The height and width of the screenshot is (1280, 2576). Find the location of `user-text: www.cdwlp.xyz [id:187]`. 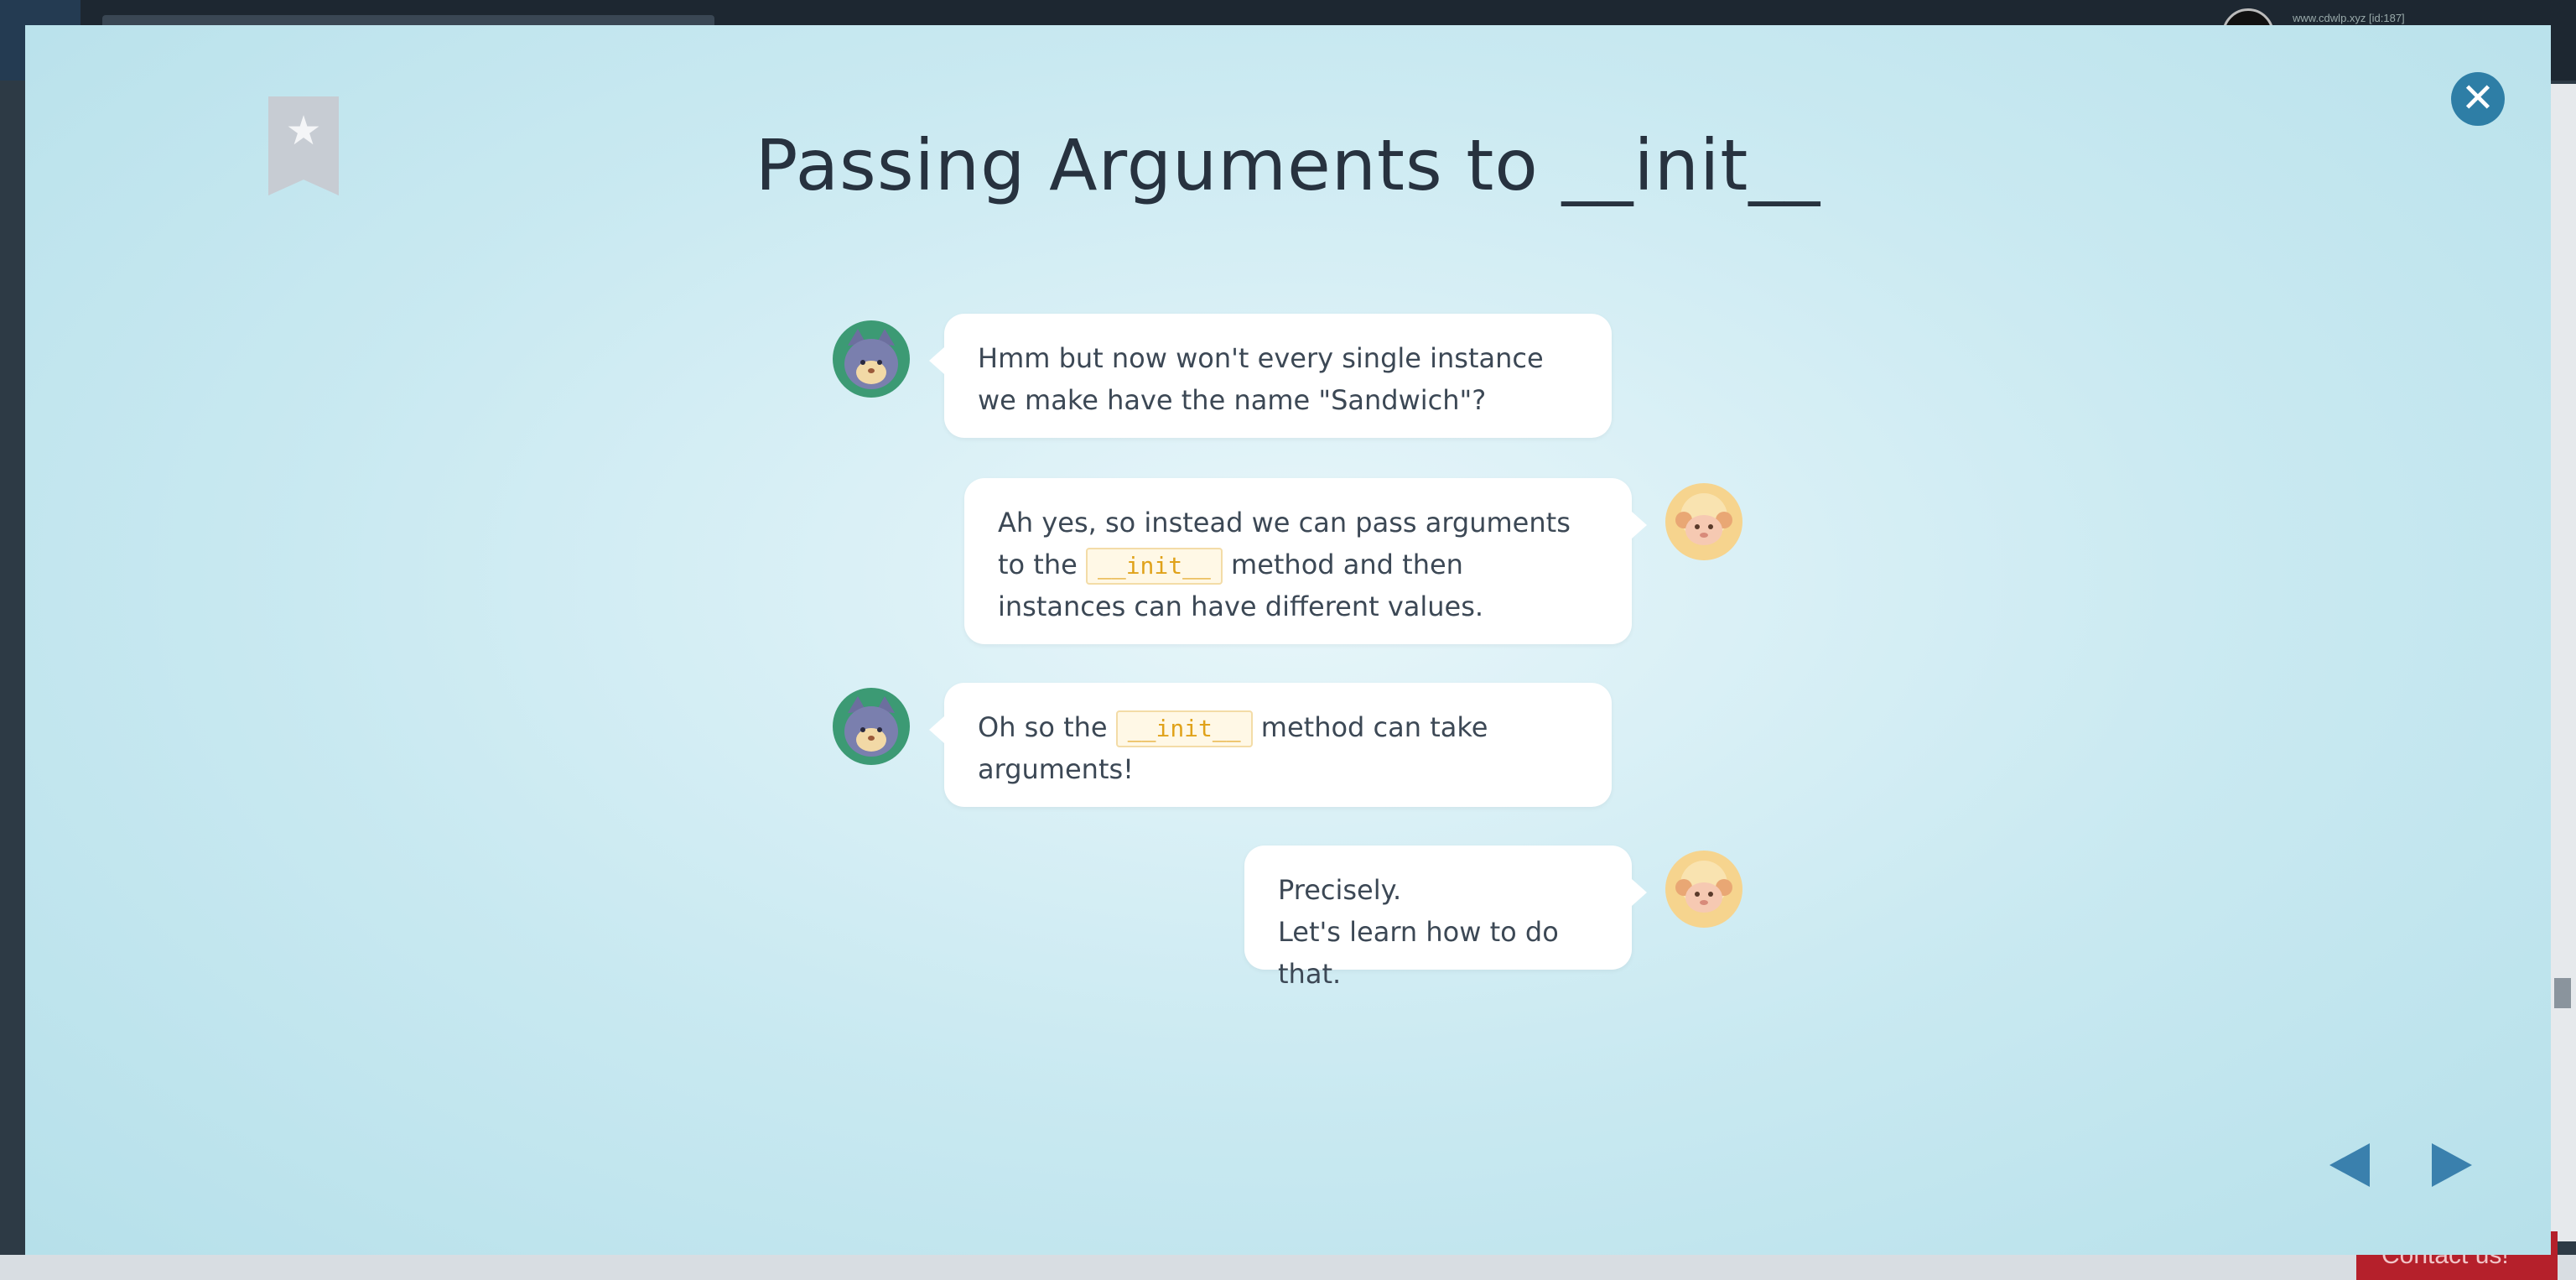

user-text: www.cdwlp.xyz [id:187] is located at coordinates (2349, 18).